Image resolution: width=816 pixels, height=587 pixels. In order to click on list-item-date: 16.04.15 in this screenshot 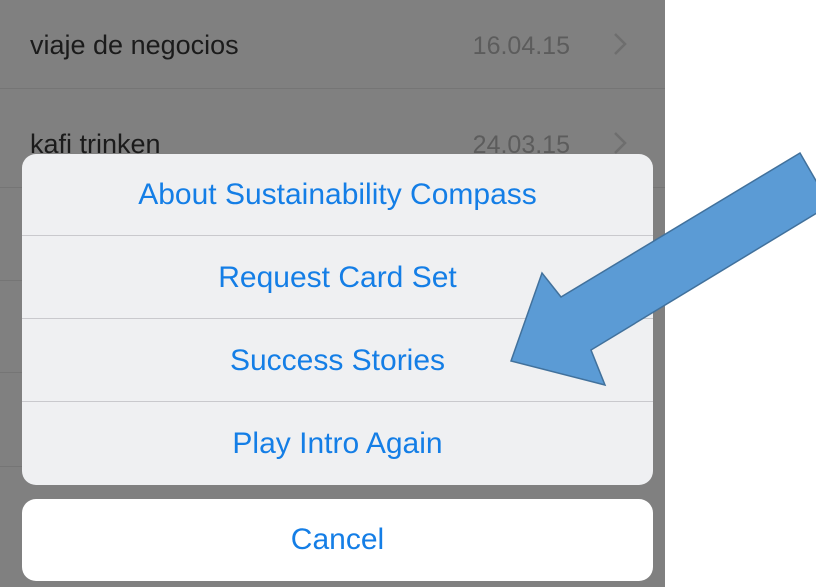, I will do `click(521, 46)`.